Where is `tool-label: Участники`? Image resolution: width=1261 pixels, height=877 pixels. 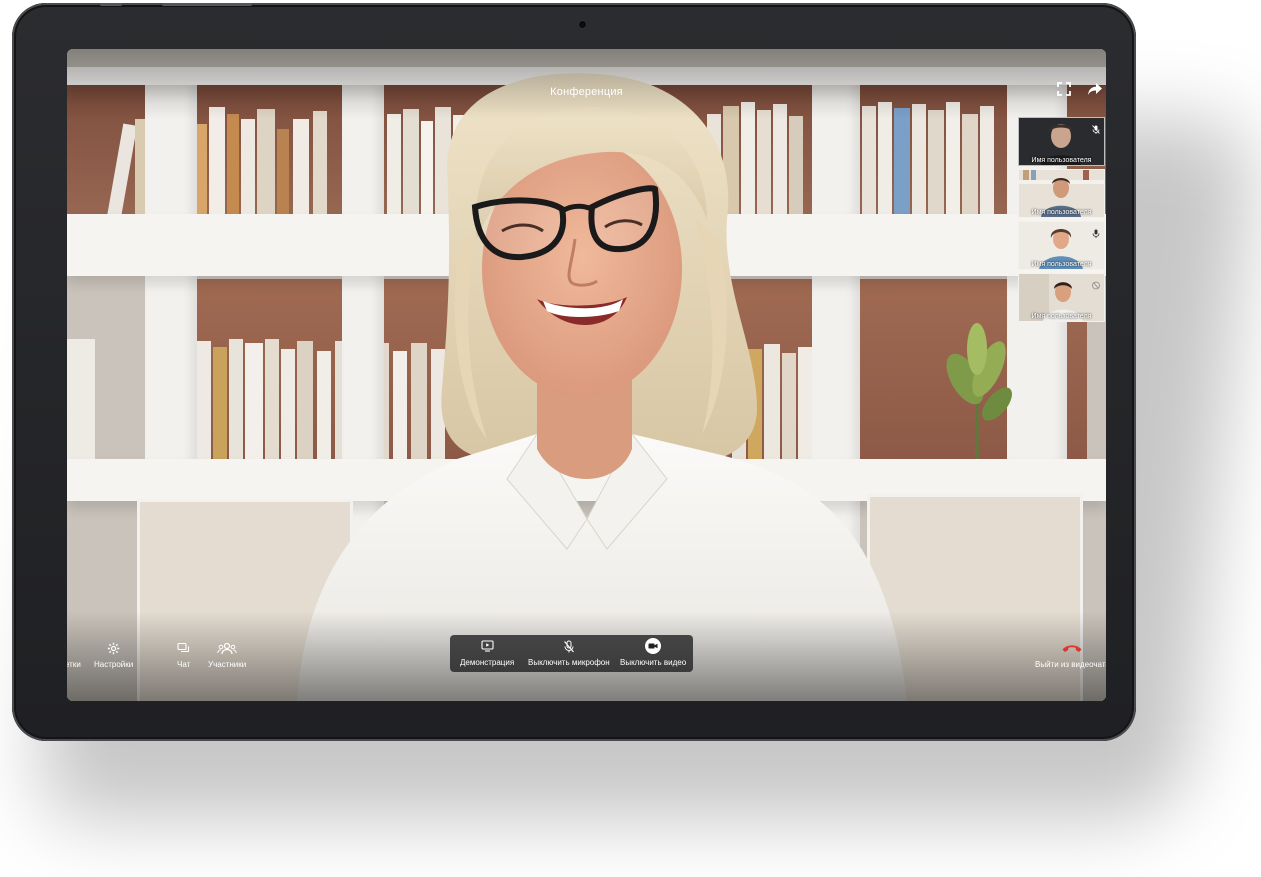 tool-label: Участники is located at coordinates (227, 664).